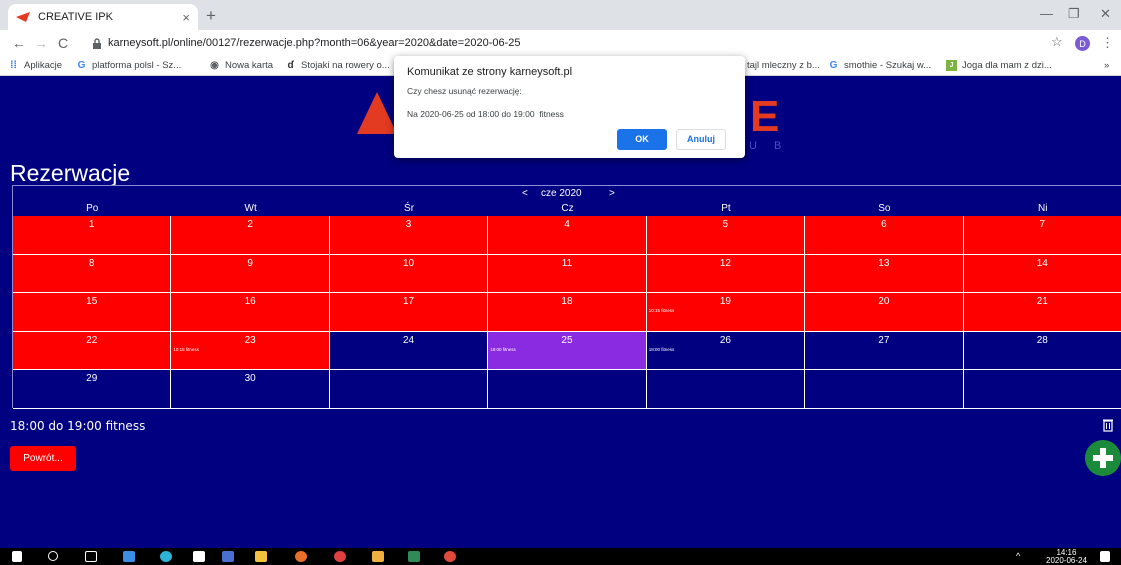 The image size is (1121, 565). Describe the element at coordinates (377, 113) in the screenshot. I see `logo-triangle-icon` at that location.